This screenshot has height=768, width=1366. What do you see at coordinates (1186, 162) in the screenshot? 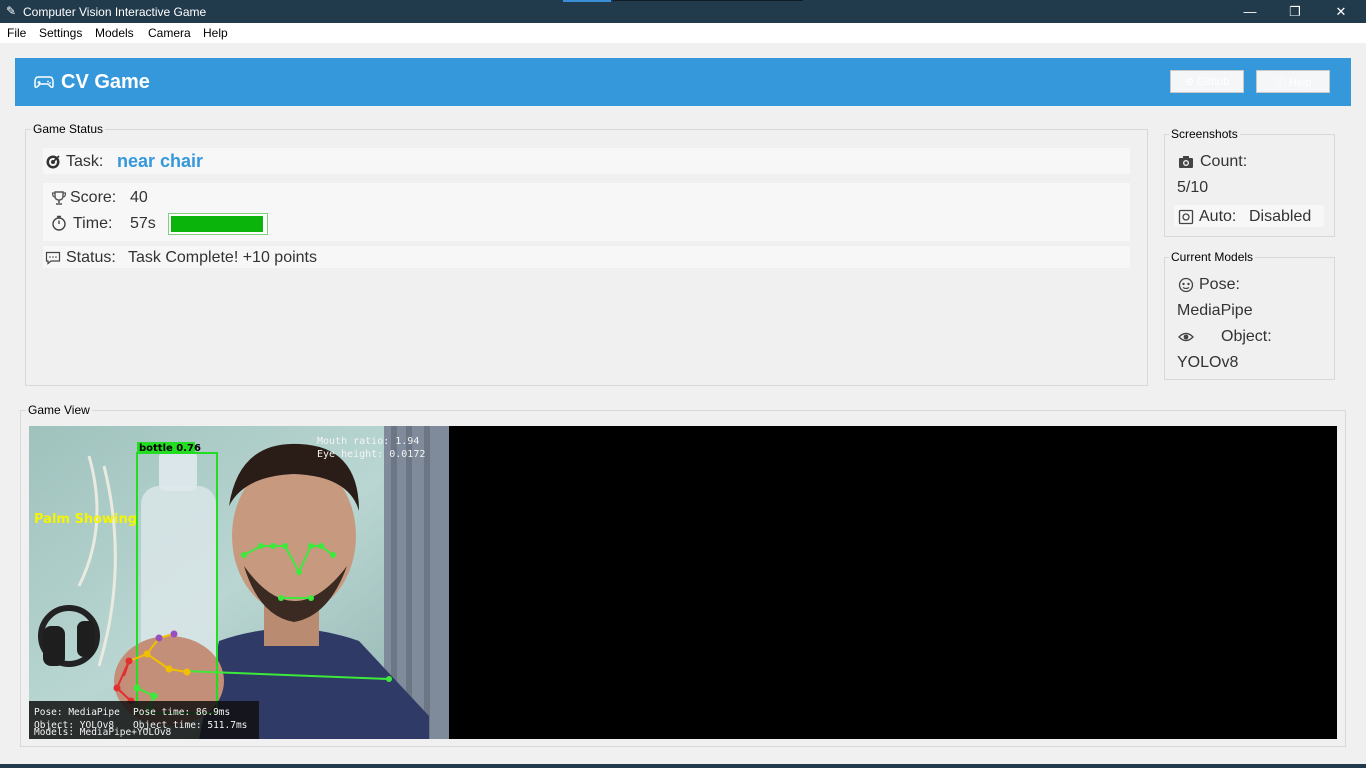
I see `camera-icon` at bounding box center [1186, 162].